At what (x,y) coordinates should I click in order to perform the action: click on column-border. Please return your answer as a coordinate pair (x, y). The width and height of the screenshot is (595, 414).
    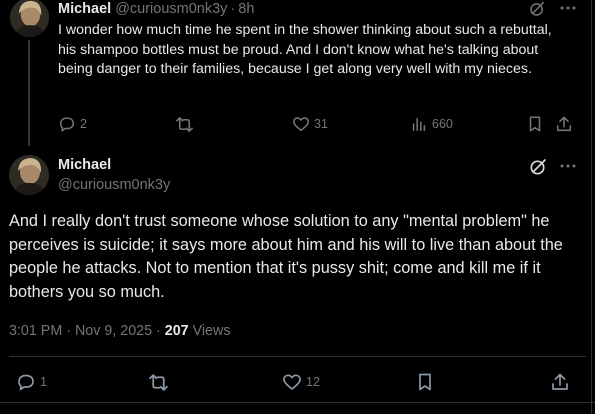
    Looking at the image, I should click on (591, 207).